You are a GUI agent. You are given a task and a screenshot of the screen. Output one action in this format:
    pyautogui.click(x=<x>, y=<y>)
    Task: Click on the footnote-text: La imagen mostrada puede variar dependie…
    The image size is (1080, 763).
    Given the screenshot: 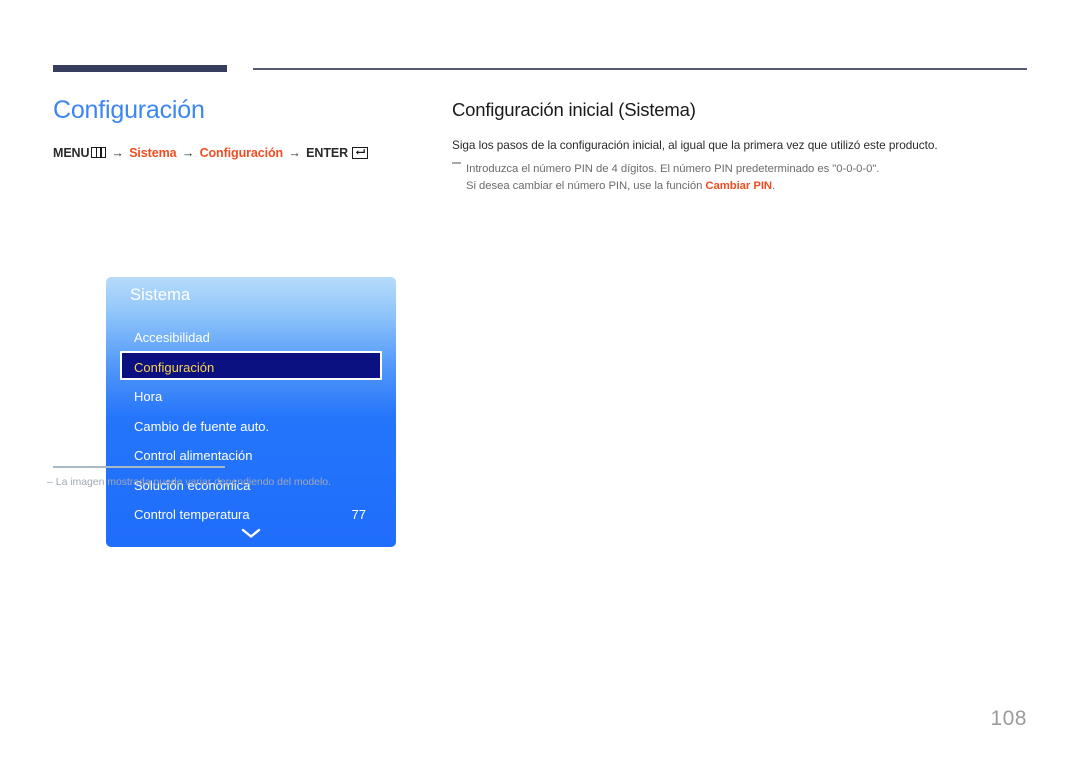 What is the action you would take?
    pyautogui.click(x=193, y=482)
    